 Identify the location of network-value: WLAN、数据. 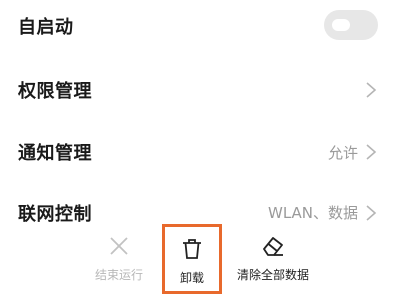
(312, 213).